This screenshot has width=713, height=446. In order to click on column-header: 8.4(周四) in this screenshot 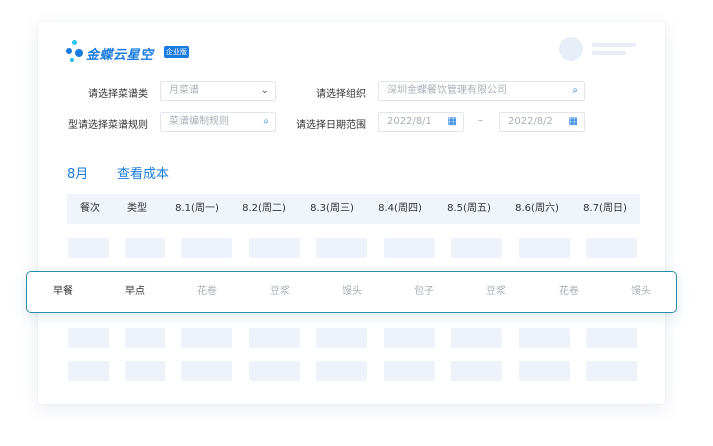, I will do `click(400, 208)`.